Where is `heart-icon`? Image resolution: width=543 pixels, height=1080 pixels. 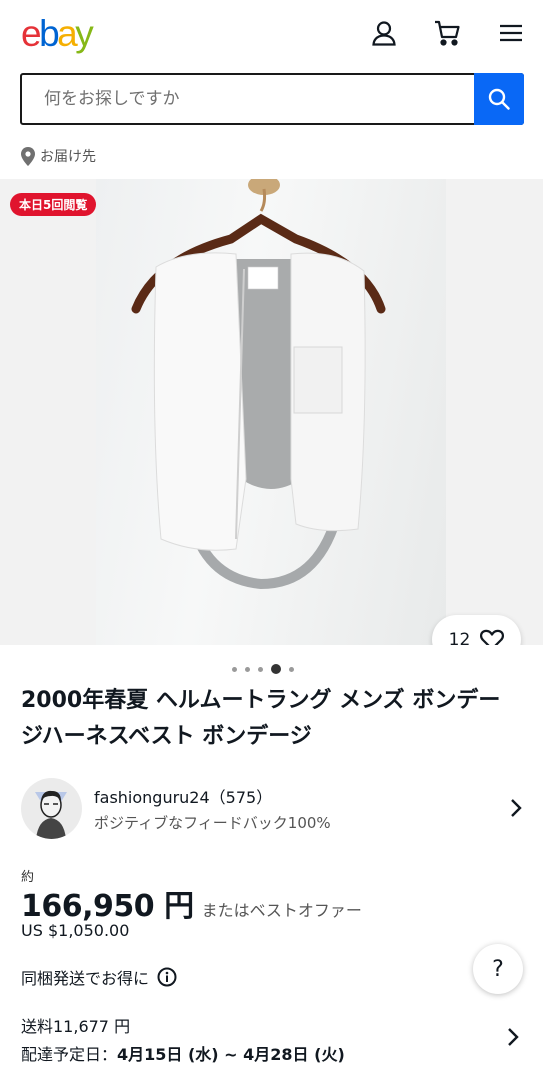
heart-icon is located at coordinates (492, 637).